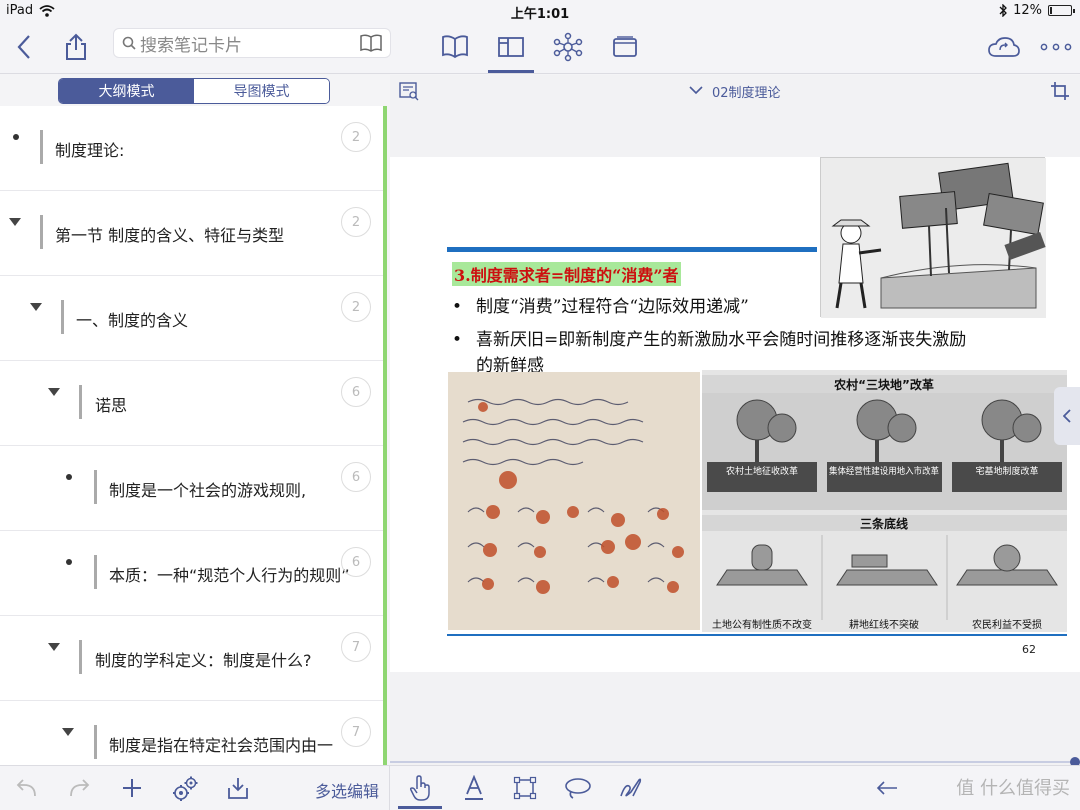 The image size is (1080, 810). I want to click on mindmap-icon, so click(568, 47).